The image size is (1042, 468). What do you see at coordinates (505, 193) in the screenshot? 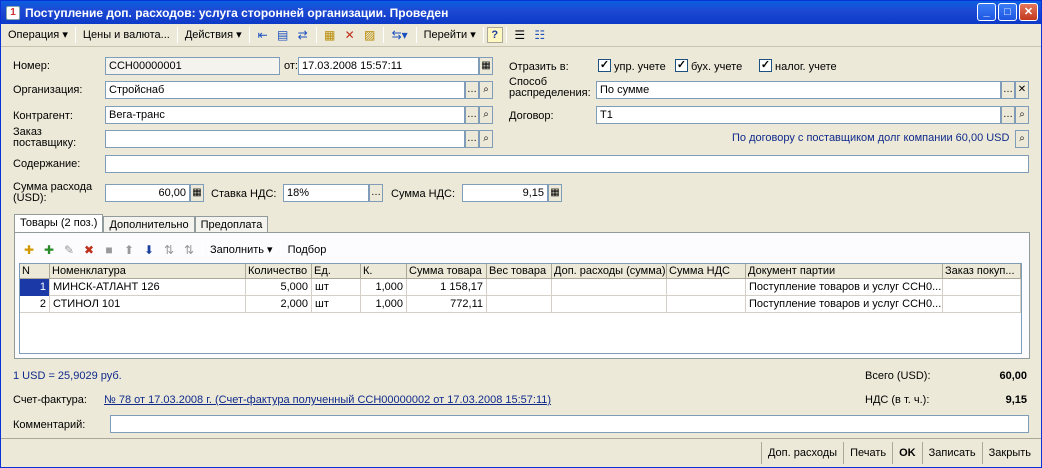
I see `vat-sum-field: 9,15` at bounding box center [505, 193].